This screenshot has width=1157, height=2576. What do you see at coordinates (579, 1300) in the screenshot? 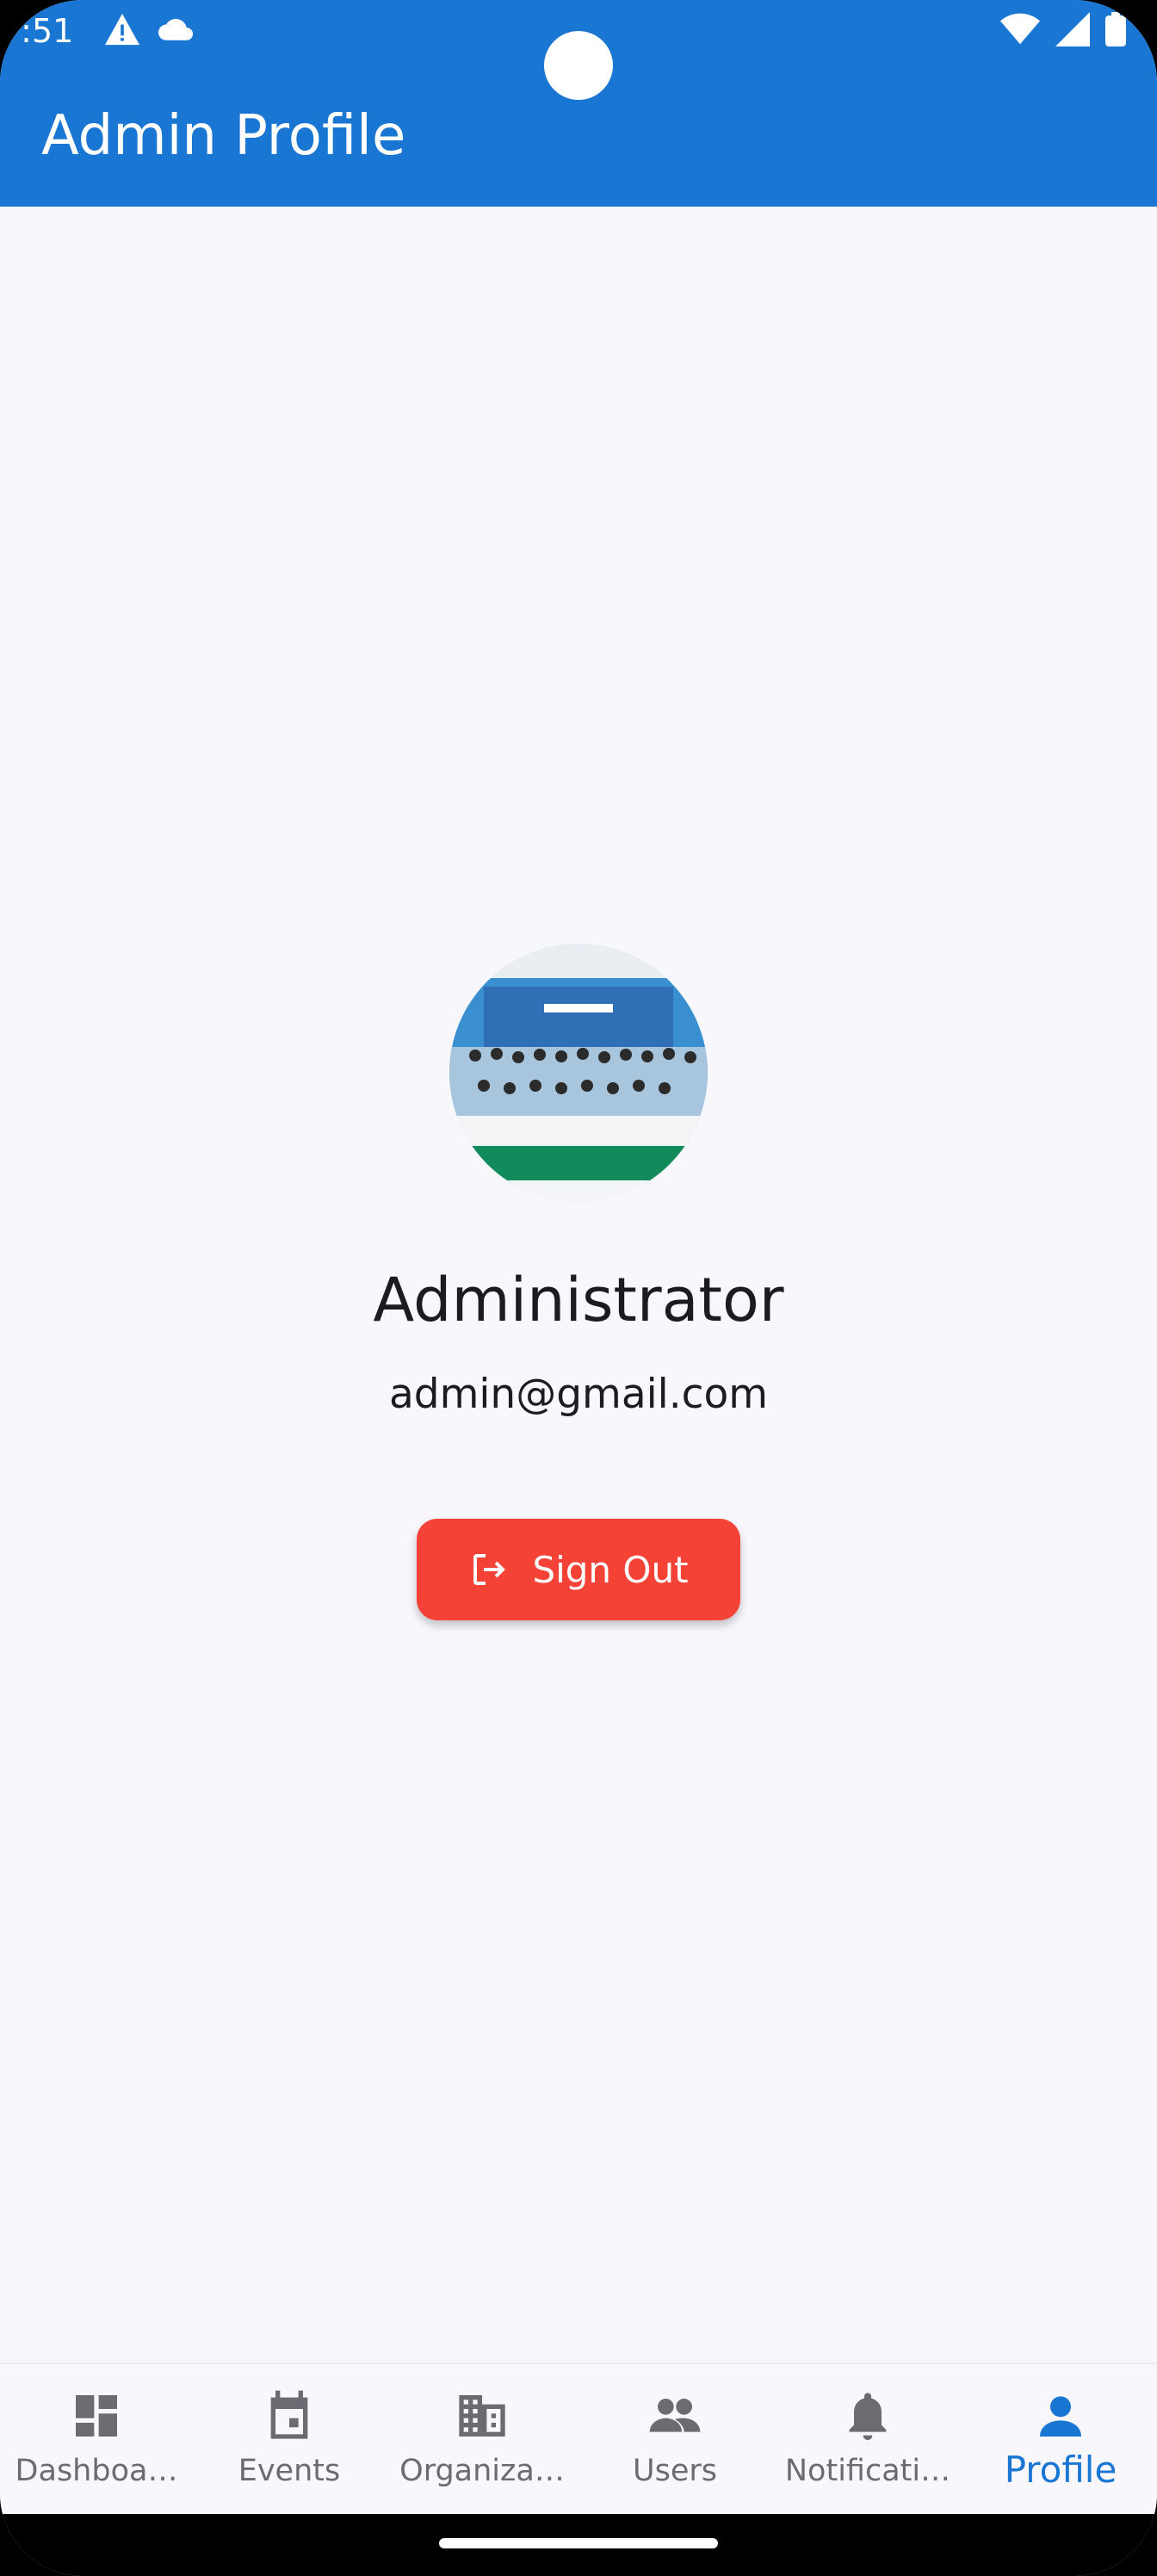
I see `profile-name: Administrator` at bounding box center [579, 1300].